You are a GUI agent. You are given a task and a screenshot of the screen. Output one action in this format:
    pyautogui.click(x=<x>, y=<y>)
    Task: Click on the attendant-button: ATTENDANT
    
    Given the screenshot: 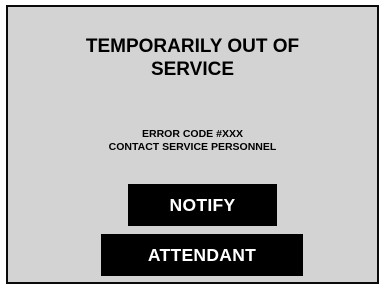 What is the action you would take?
    pyautogui.click(x=202, y=255)
    